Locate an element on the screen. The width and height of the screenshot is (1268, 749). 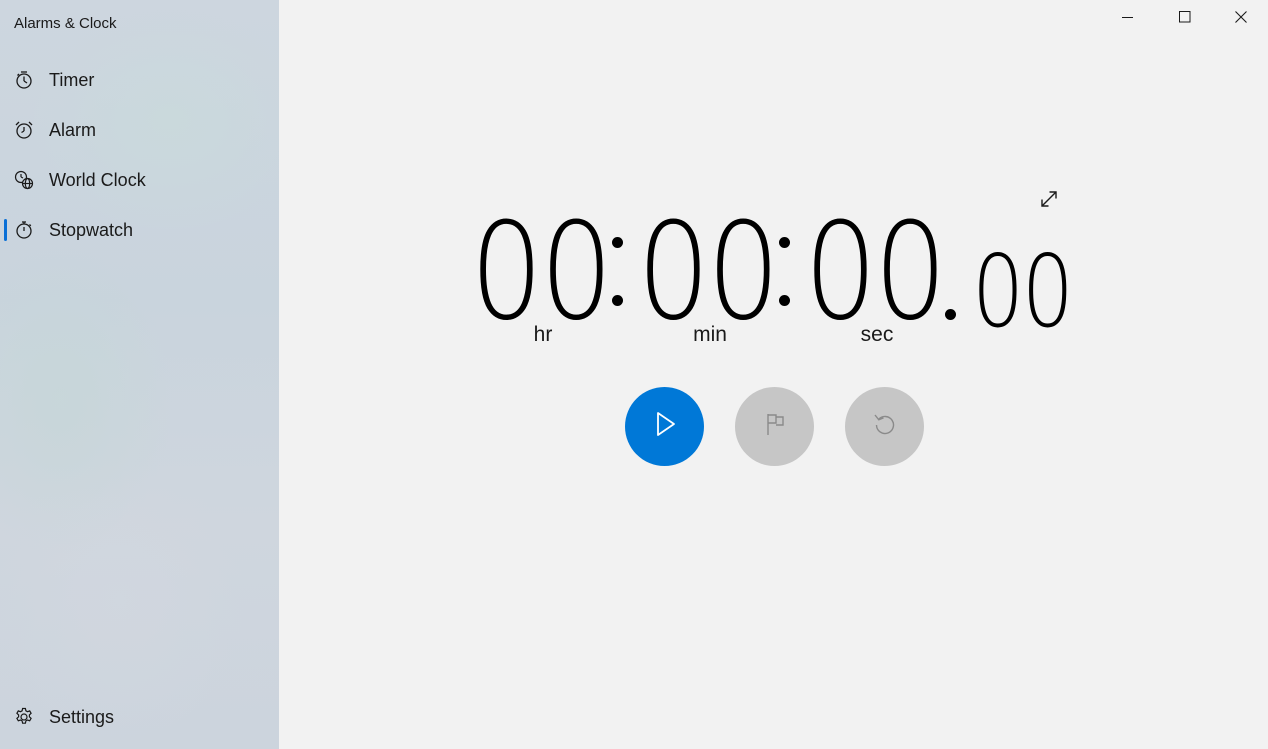
seconds-unit-label: sec is located at coordinates (877, 334).